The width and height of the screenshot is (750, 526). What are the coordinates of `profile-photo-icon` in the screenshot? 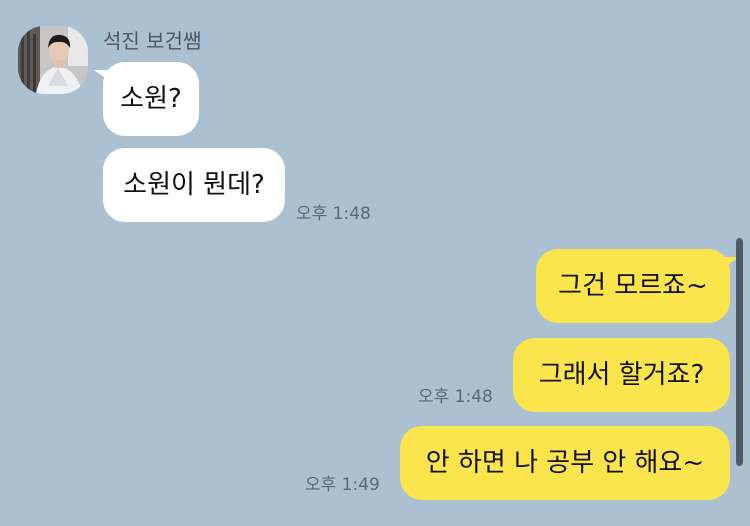 It's located at (53, 60).